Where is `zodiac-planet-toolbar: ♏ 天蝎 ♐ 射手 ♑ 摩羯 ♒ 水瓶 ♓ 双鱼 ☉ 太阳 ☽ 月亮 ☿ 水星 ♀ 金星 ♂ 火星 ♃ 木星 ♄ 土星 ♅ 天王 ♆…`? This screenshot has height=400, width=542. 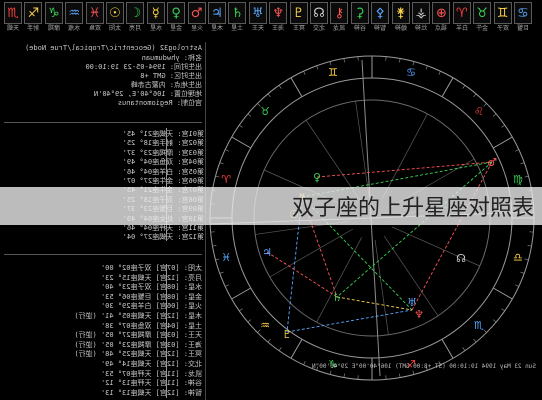 zodiac-planet-toolbar: ♏ 天蝎 ♐ 射手 ♑ 摩羯 ♒ 水瓶 ♓ 双鱼 ☉ 太阳 ☽ 月亮 ☿ 水星 ♀ 金星 ♂ 火星 ♃ 木星 ♄ 土星 ♅ 天王 ♆… is located at coordinates (271, 21).